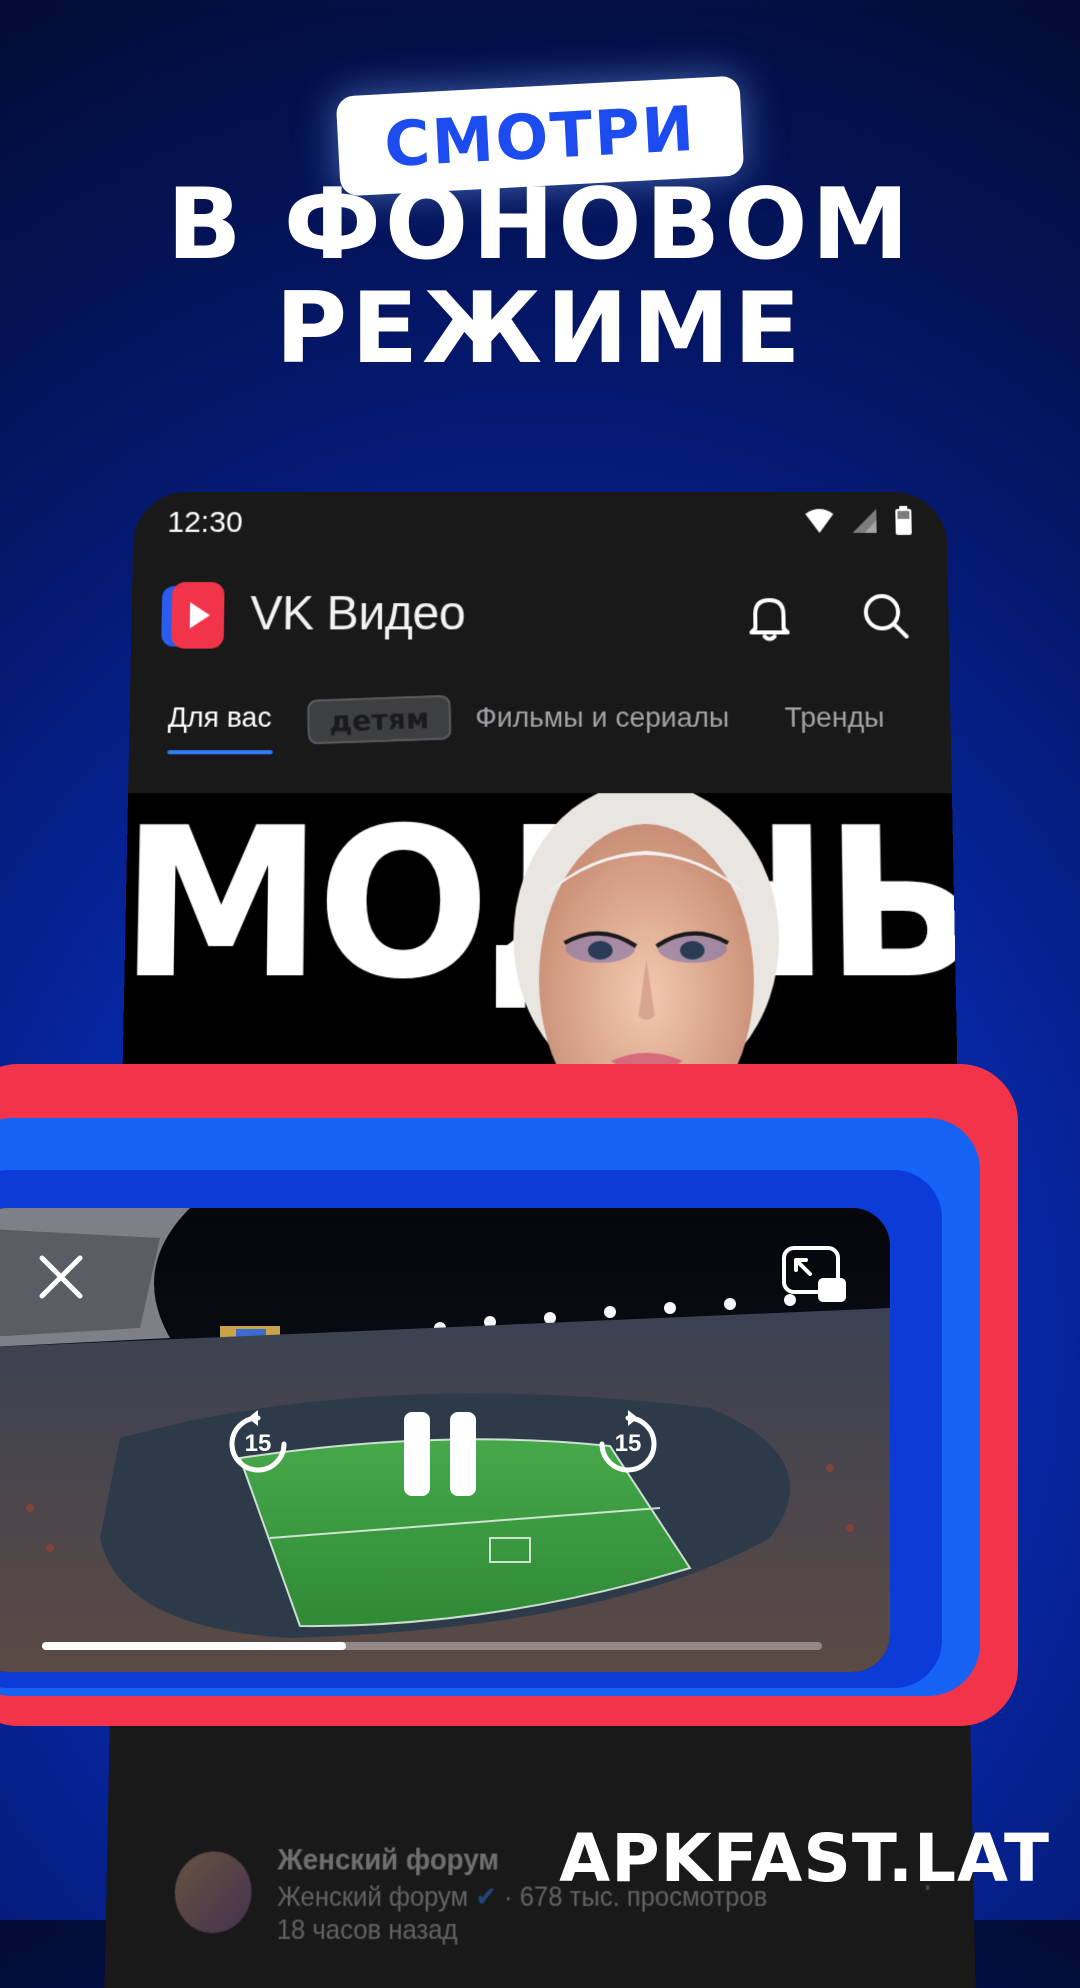  I want to click on pause-button, so click(440, 1454).